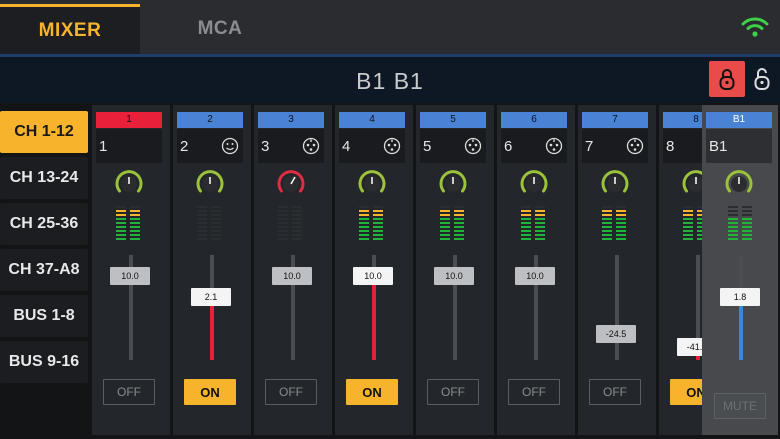 The width and height of the screenshot is (780, 439). Describe the element at coordinates (220, 29) in the screenshot. I see `tab-mca: MCA` at that location.